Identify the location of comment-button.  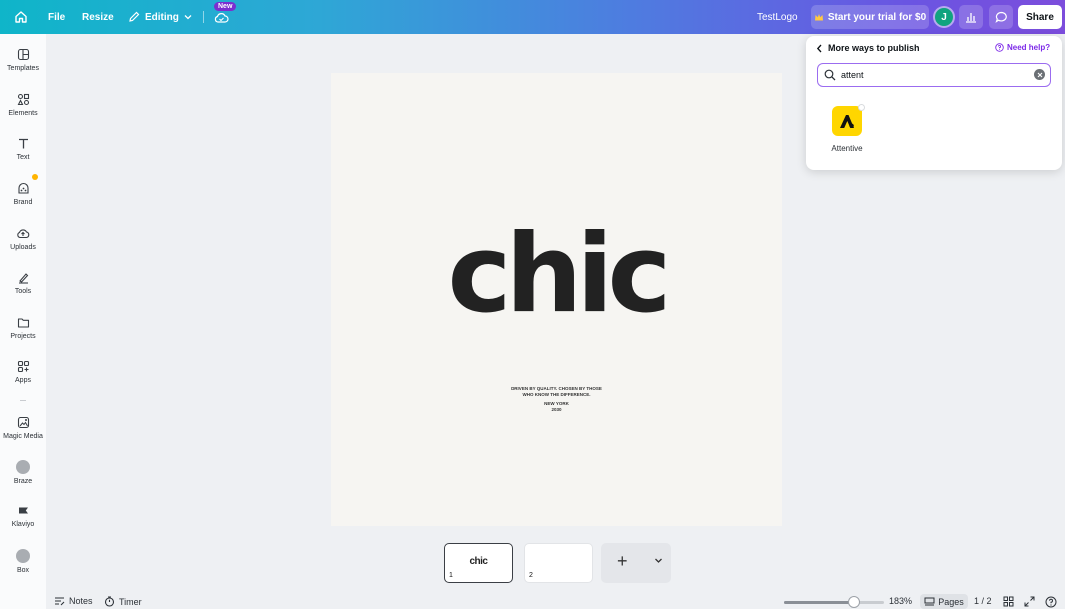
(1001, 17).